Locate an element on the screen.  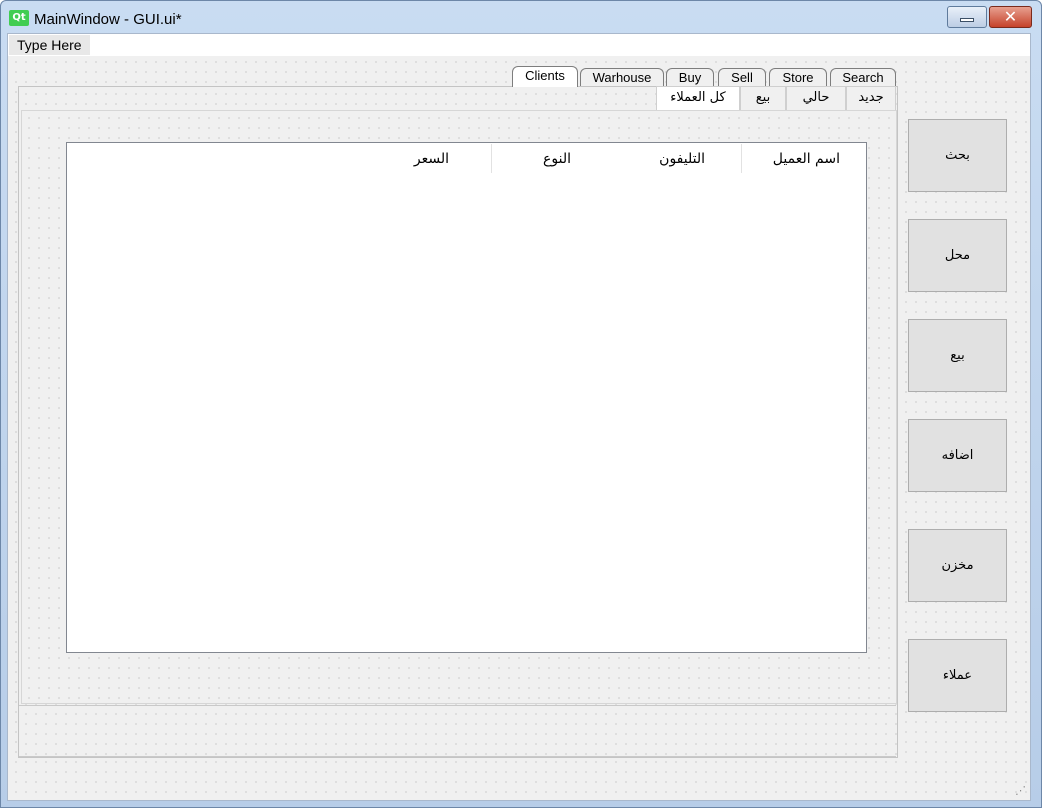
minimize-icon is located at coordinates (967, 20).